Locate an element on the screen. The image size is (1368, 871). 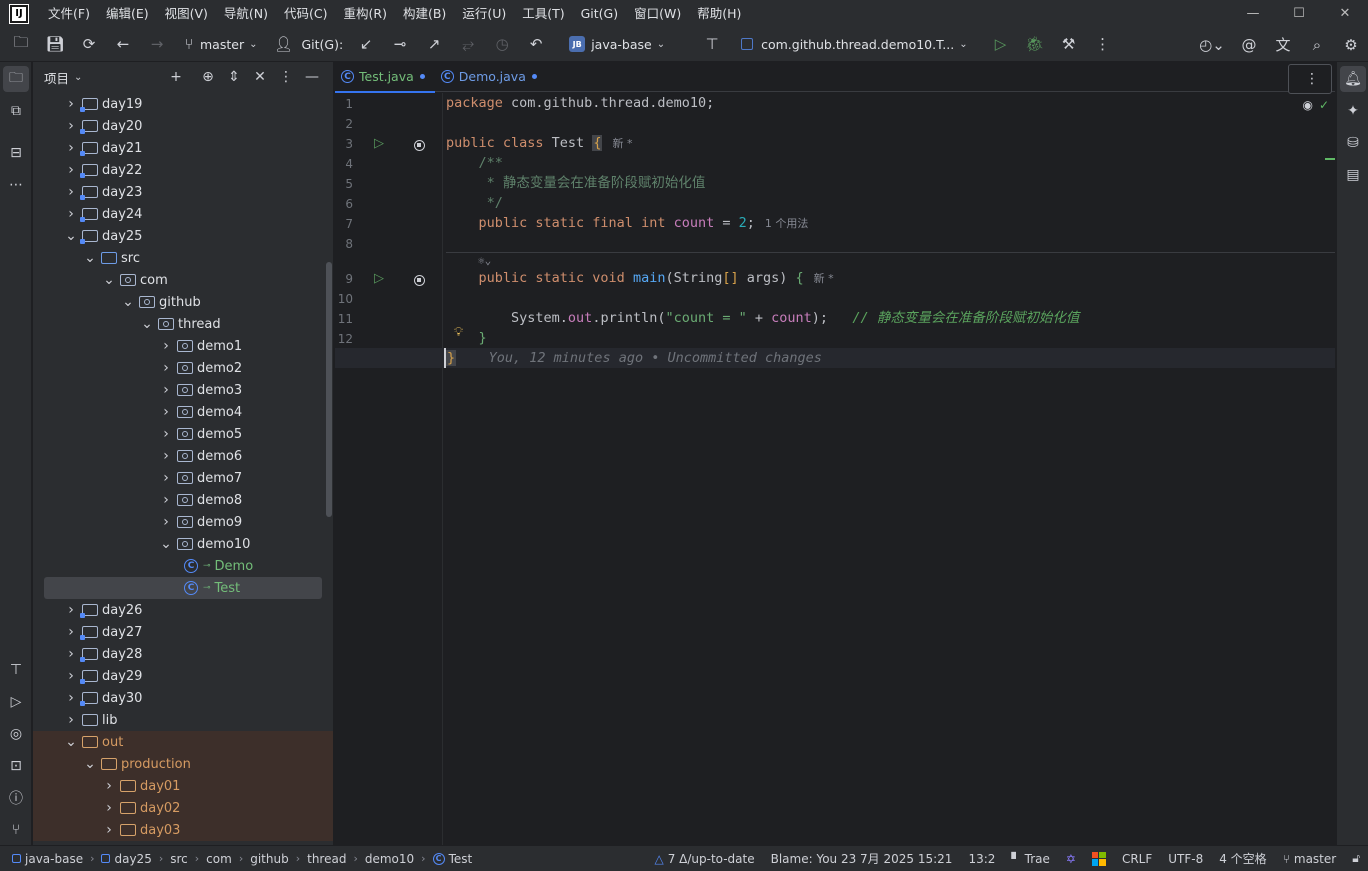
gradle-icon: ▤ is located at coordinates (1353, 175).